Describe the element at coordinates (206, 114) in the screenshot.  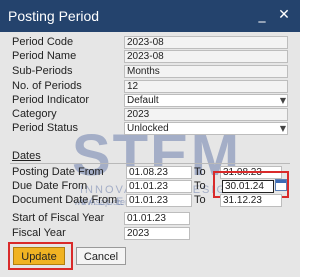
I see `category-field: 2023` at that location.